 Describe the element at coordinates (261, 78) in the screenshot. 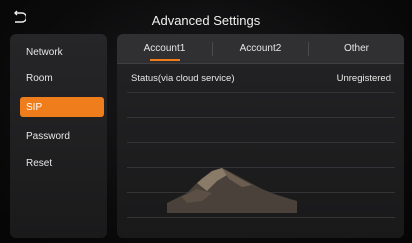

I see `status-row: Status(via cloud service) Unregistered` at that location.